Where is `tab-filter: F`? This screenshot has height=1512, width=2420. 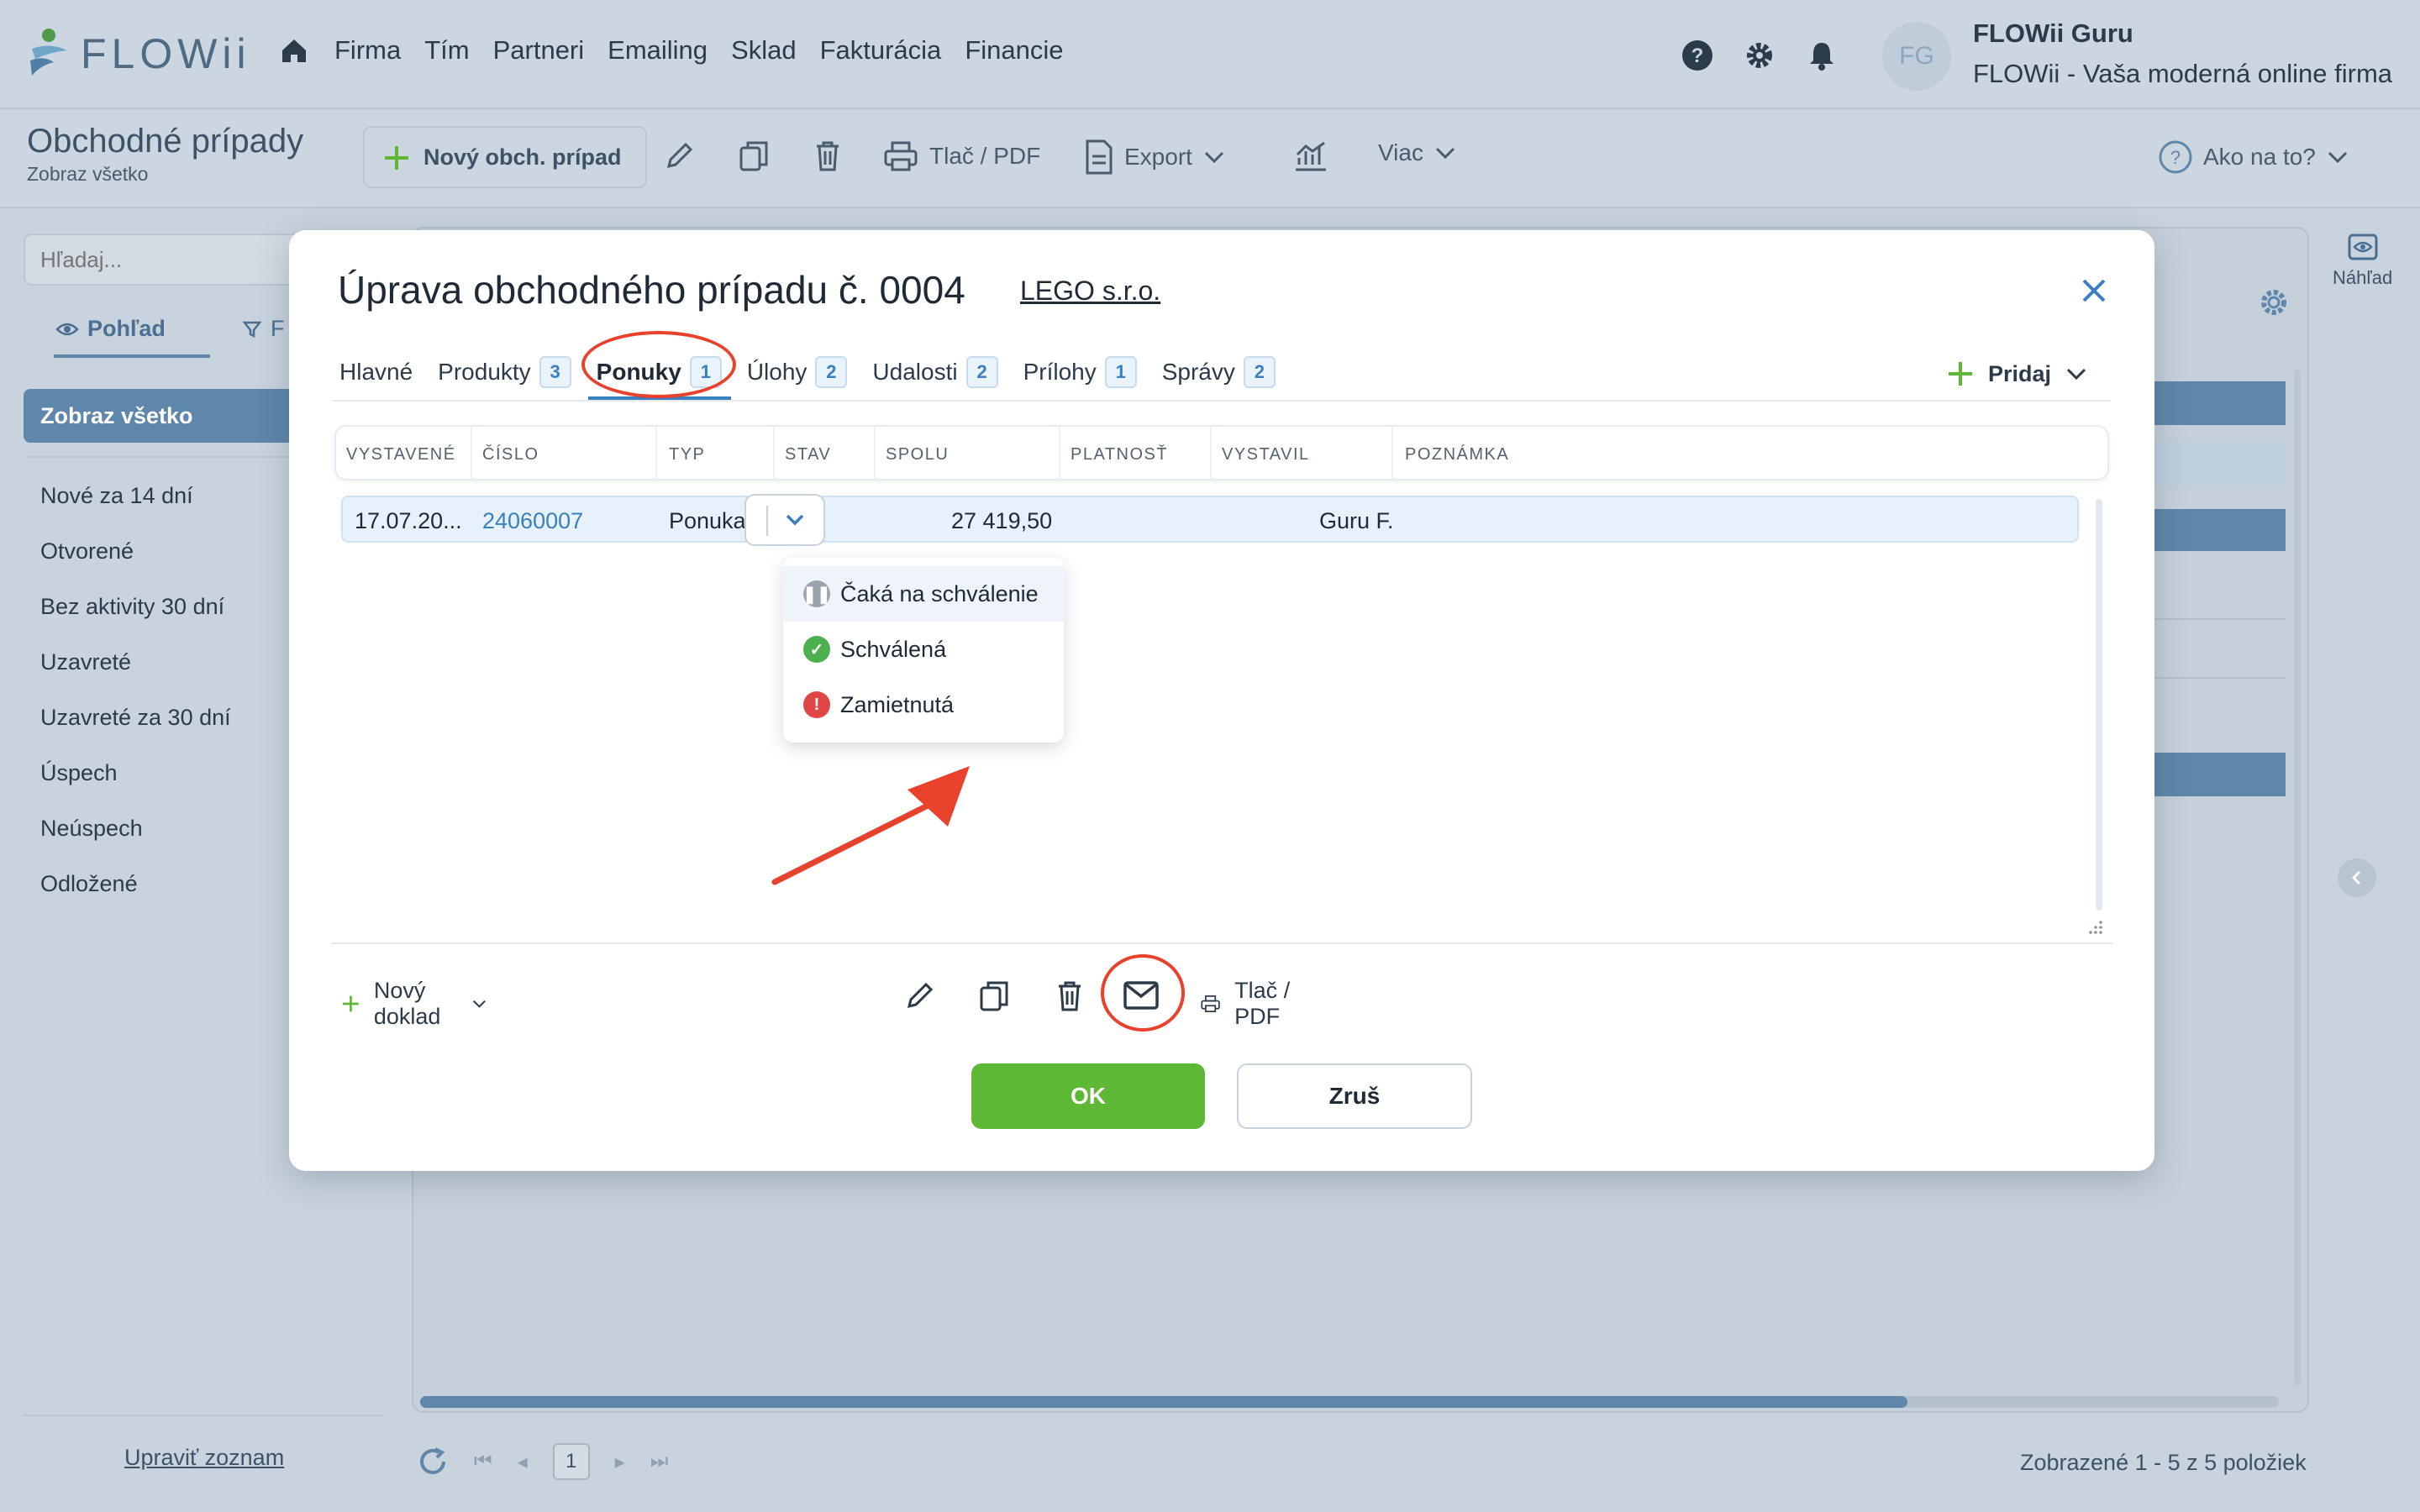 tab-filter: F is located at coordinates (263, 329).